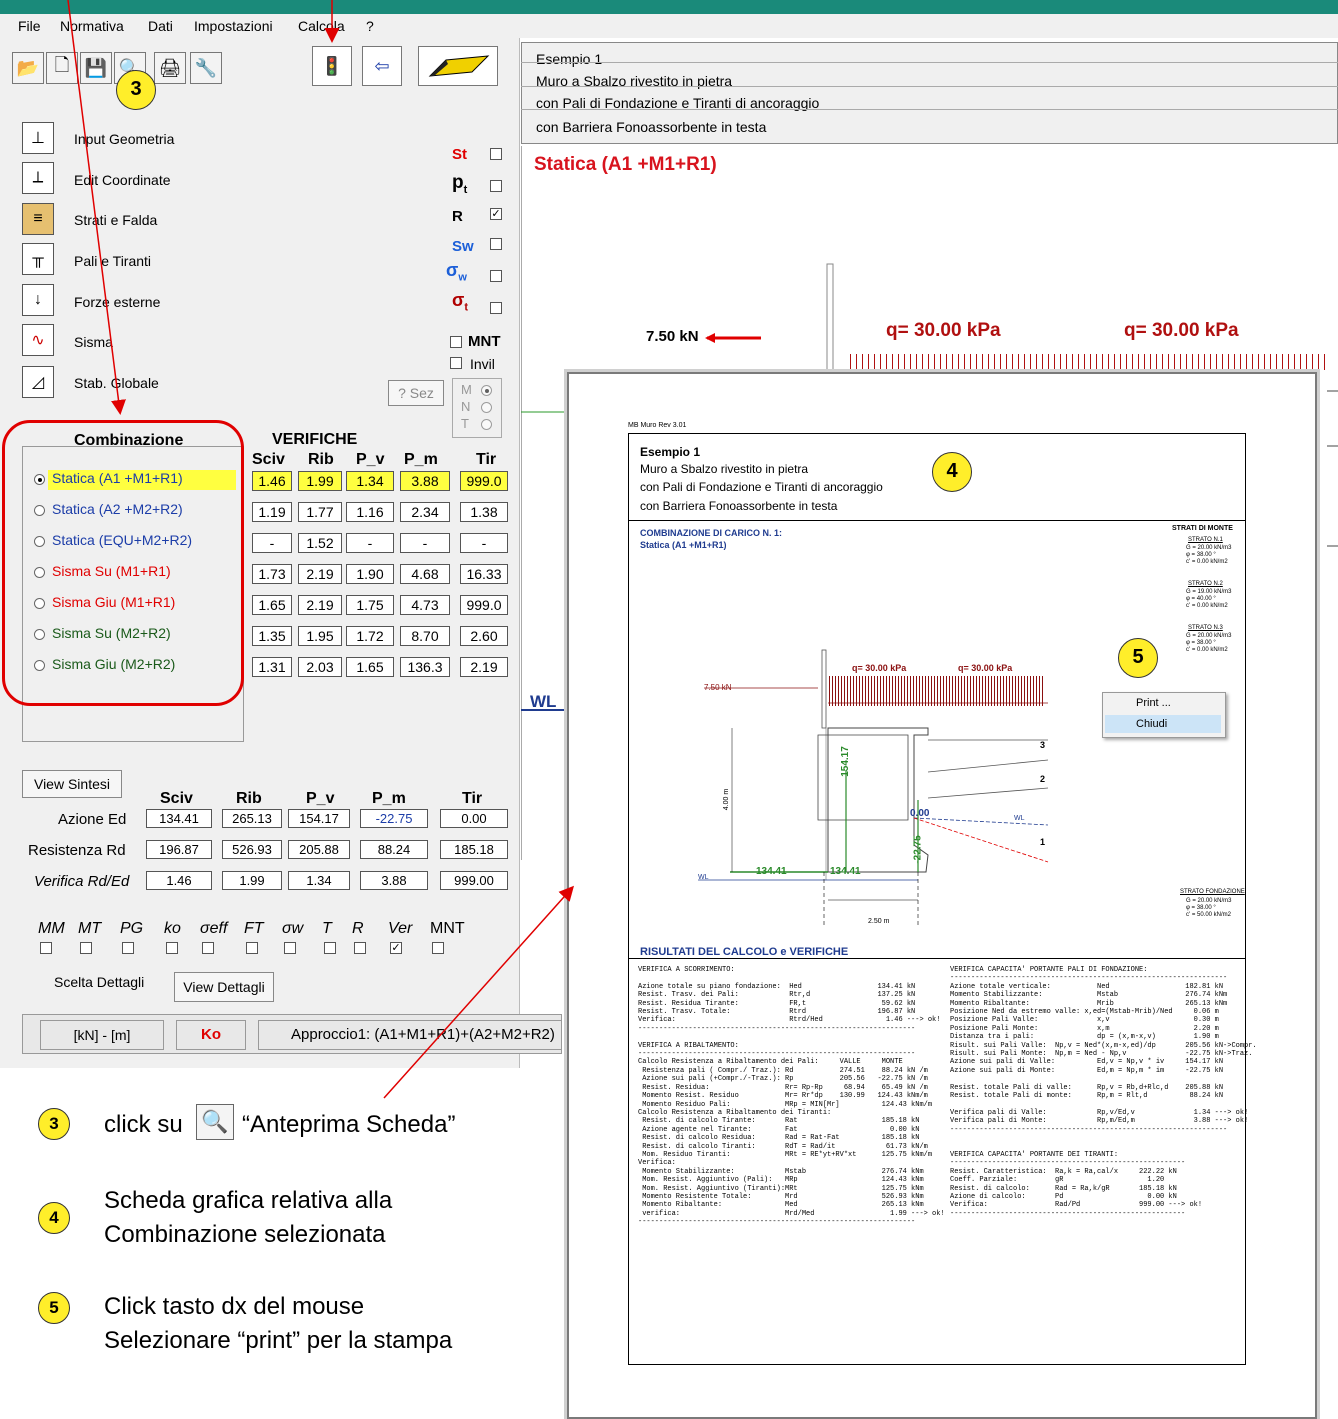 The height and width of the screenshot is (1419, 1338). I want to click on wall-shape-icon, so click(458, 66).